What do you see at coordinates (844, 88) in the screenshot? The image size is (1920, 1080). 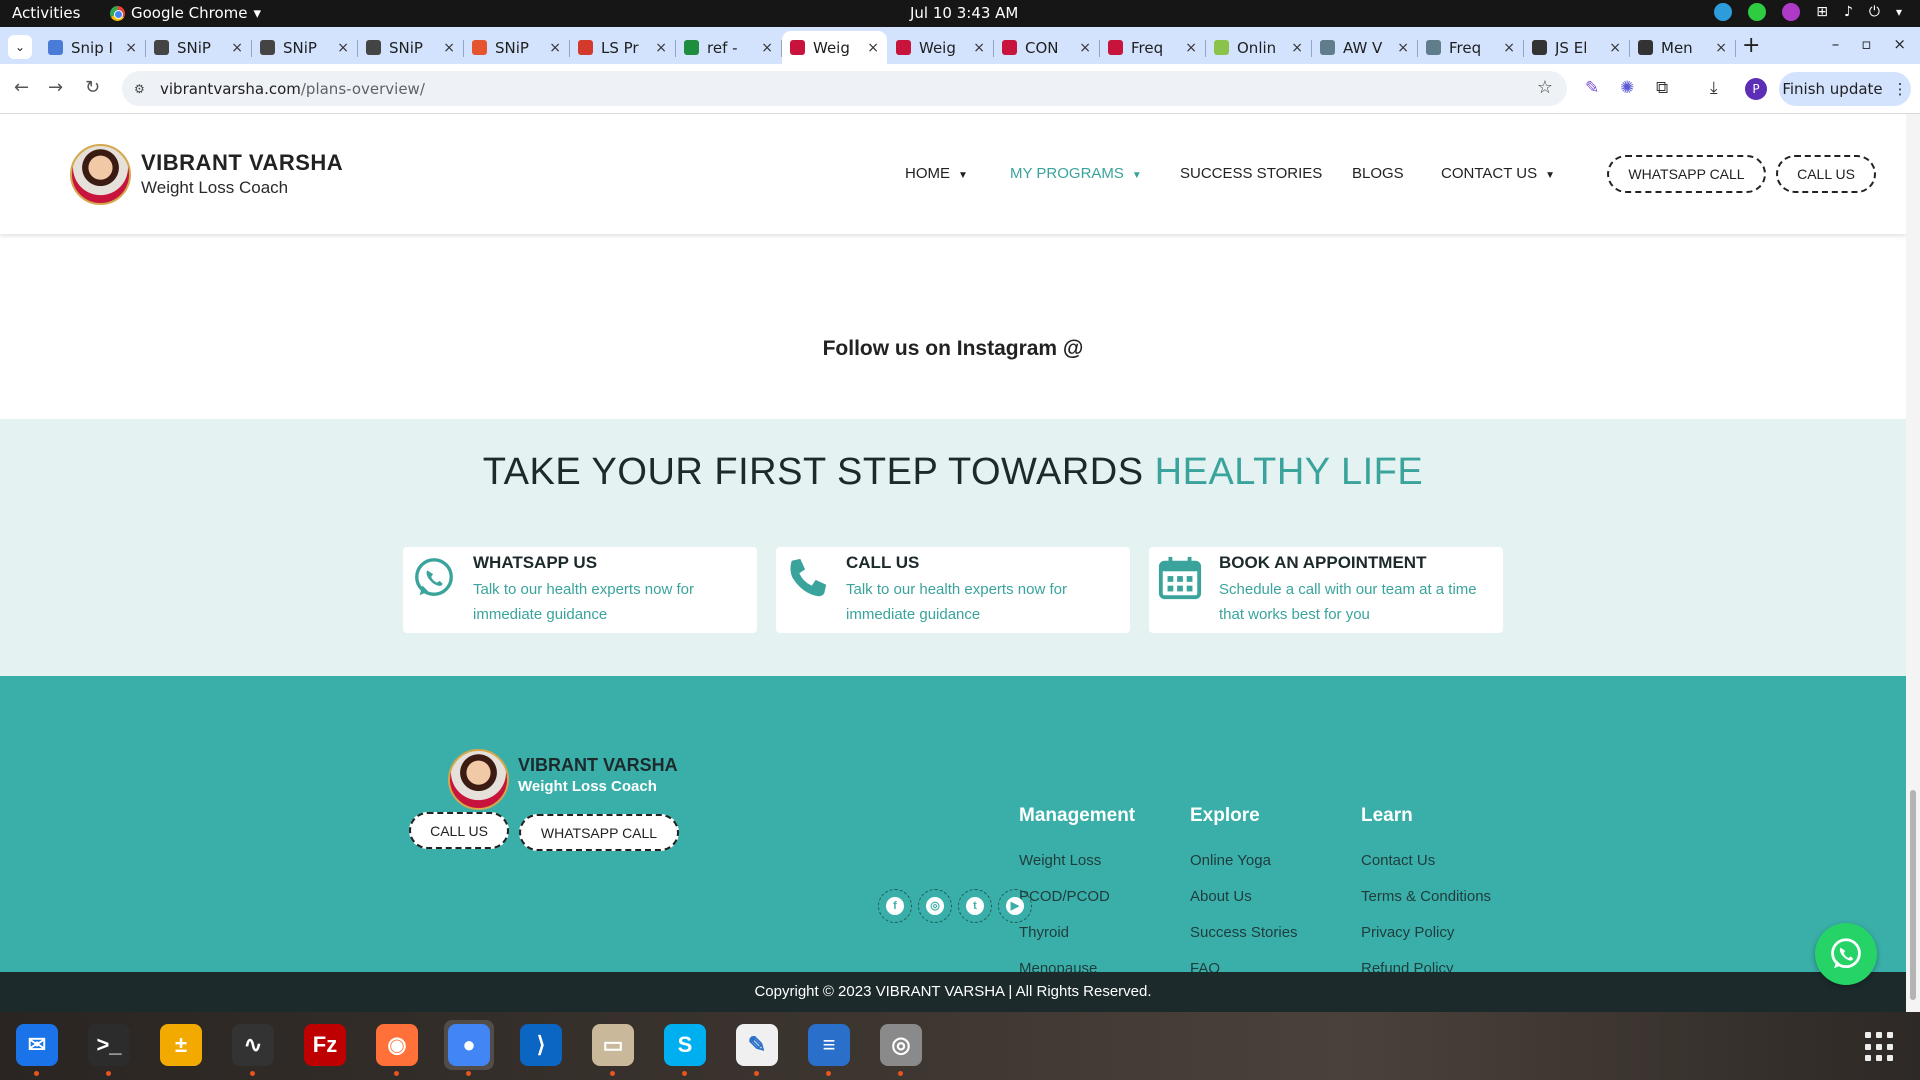 I see `address-bar: ⚙ vibrantvarsha.com/plans-overview/ ☆` at bounding box center [844, 88].